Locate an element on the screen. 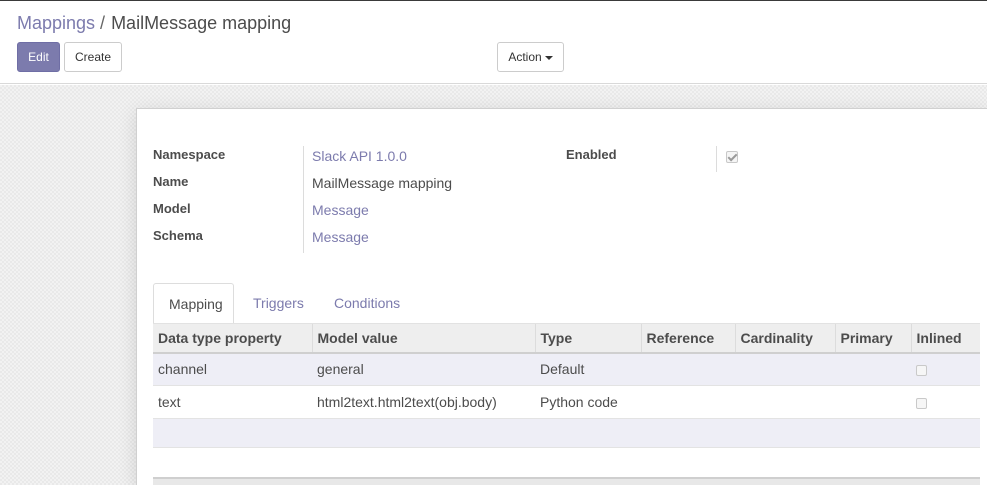 The height and width of the screenshot is (485, 987). tab-conditions: Conditions is located at coordinates (367, 303).